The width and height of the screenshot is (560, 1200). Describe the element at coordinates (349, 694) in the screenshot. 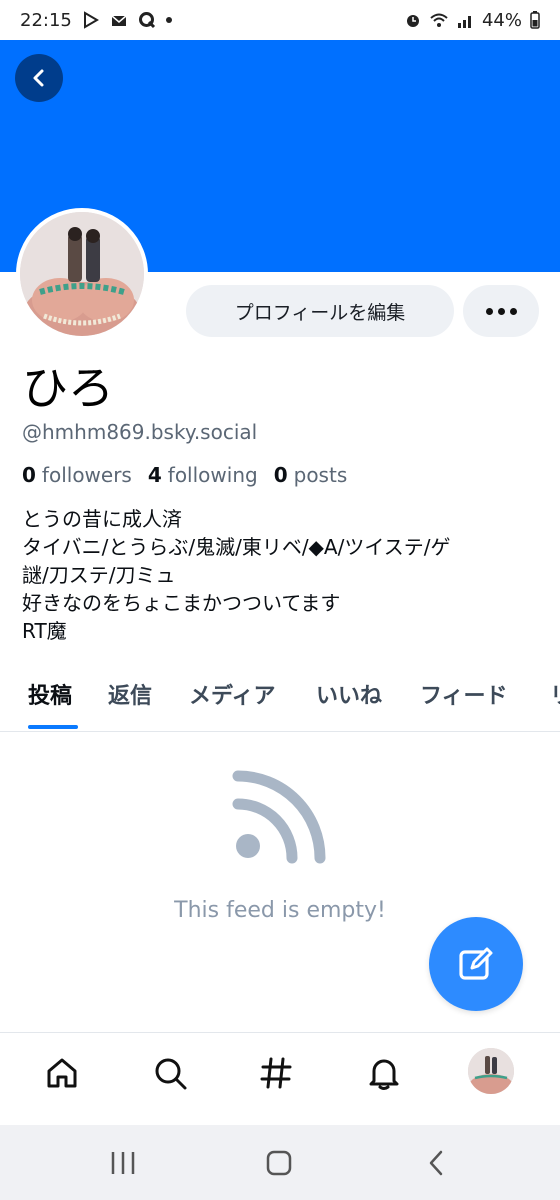

I see `tab-likes: いいね` at that location.